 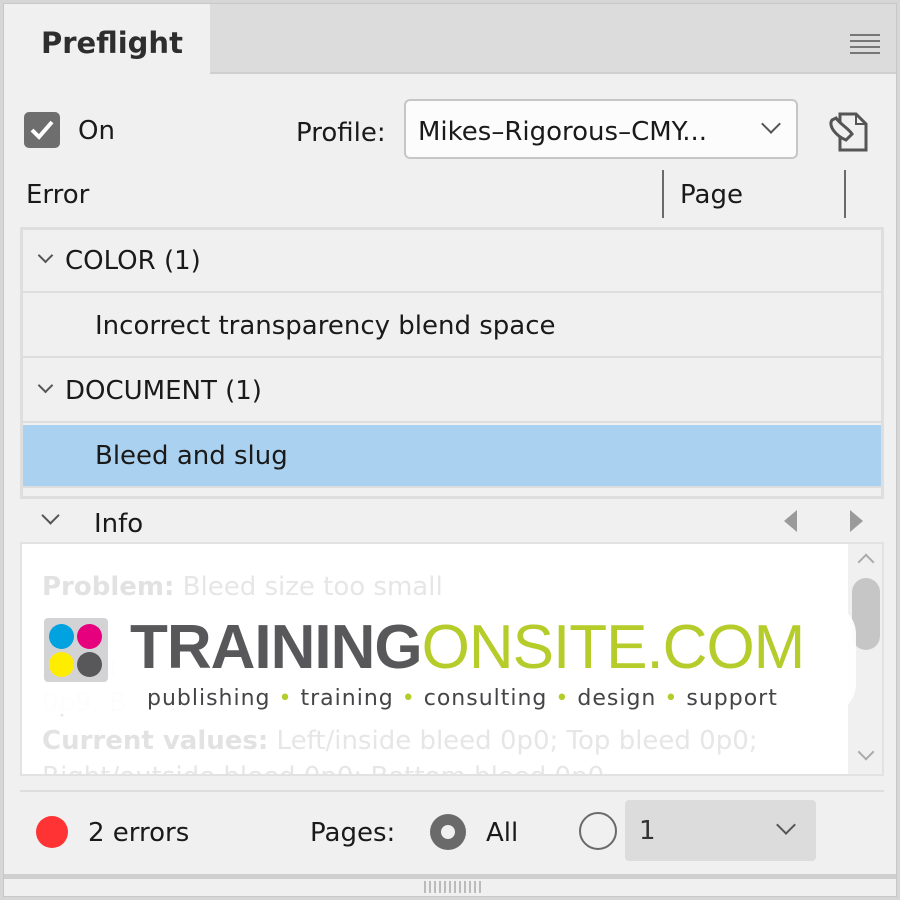 I want to click on info-line: Problem: Bleed size too small, so click(x=242, y=587).